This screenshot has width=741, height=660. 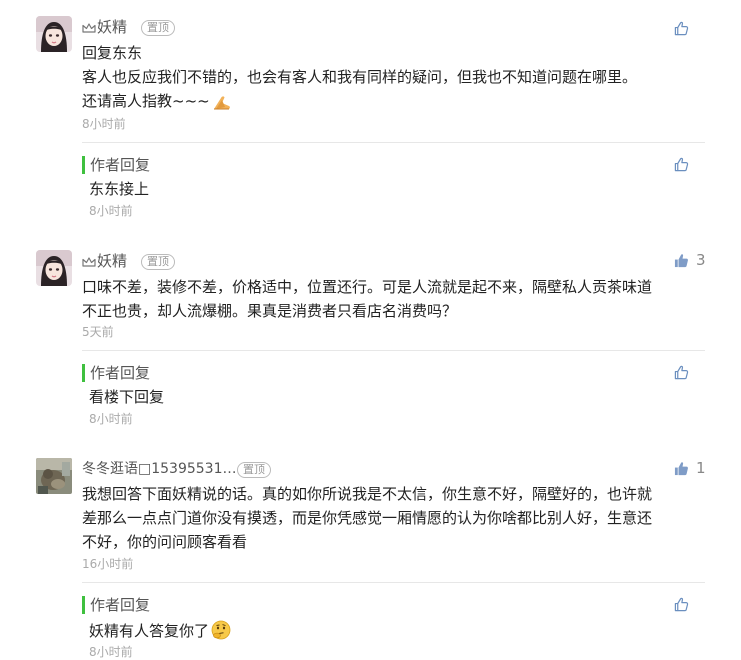 What do you see at coordinates (701, 260) in the screenshot?
I see `like-count: 3` at bounding box center [701, 260].